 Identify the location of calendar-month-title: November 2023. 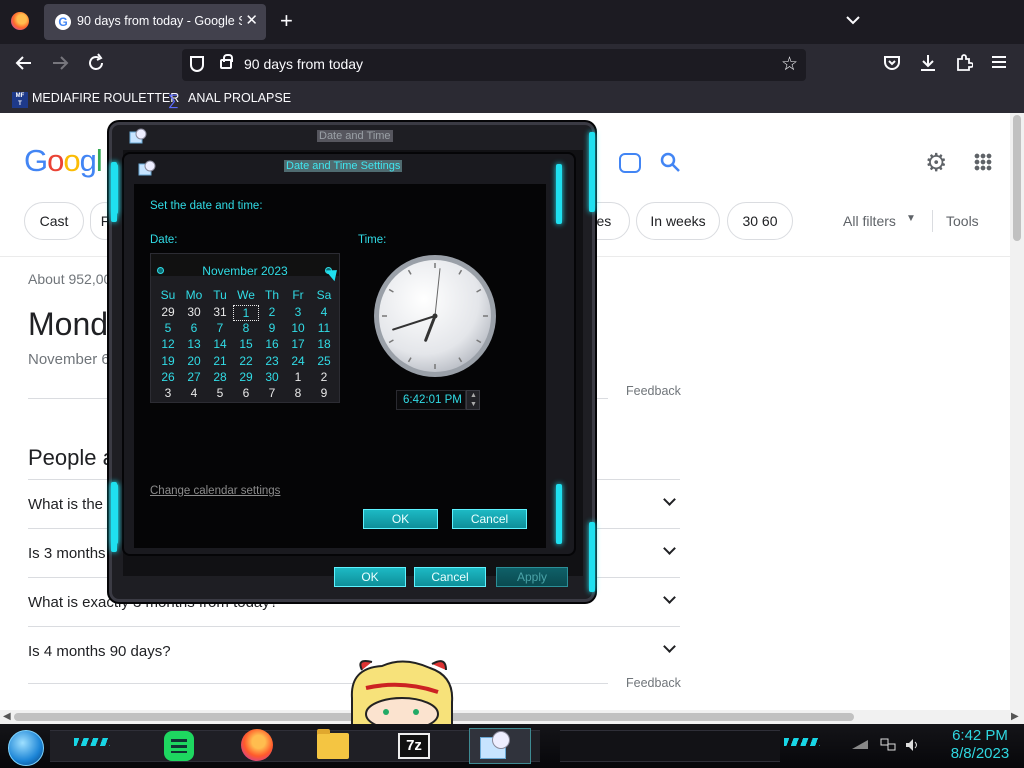
(245, 271).